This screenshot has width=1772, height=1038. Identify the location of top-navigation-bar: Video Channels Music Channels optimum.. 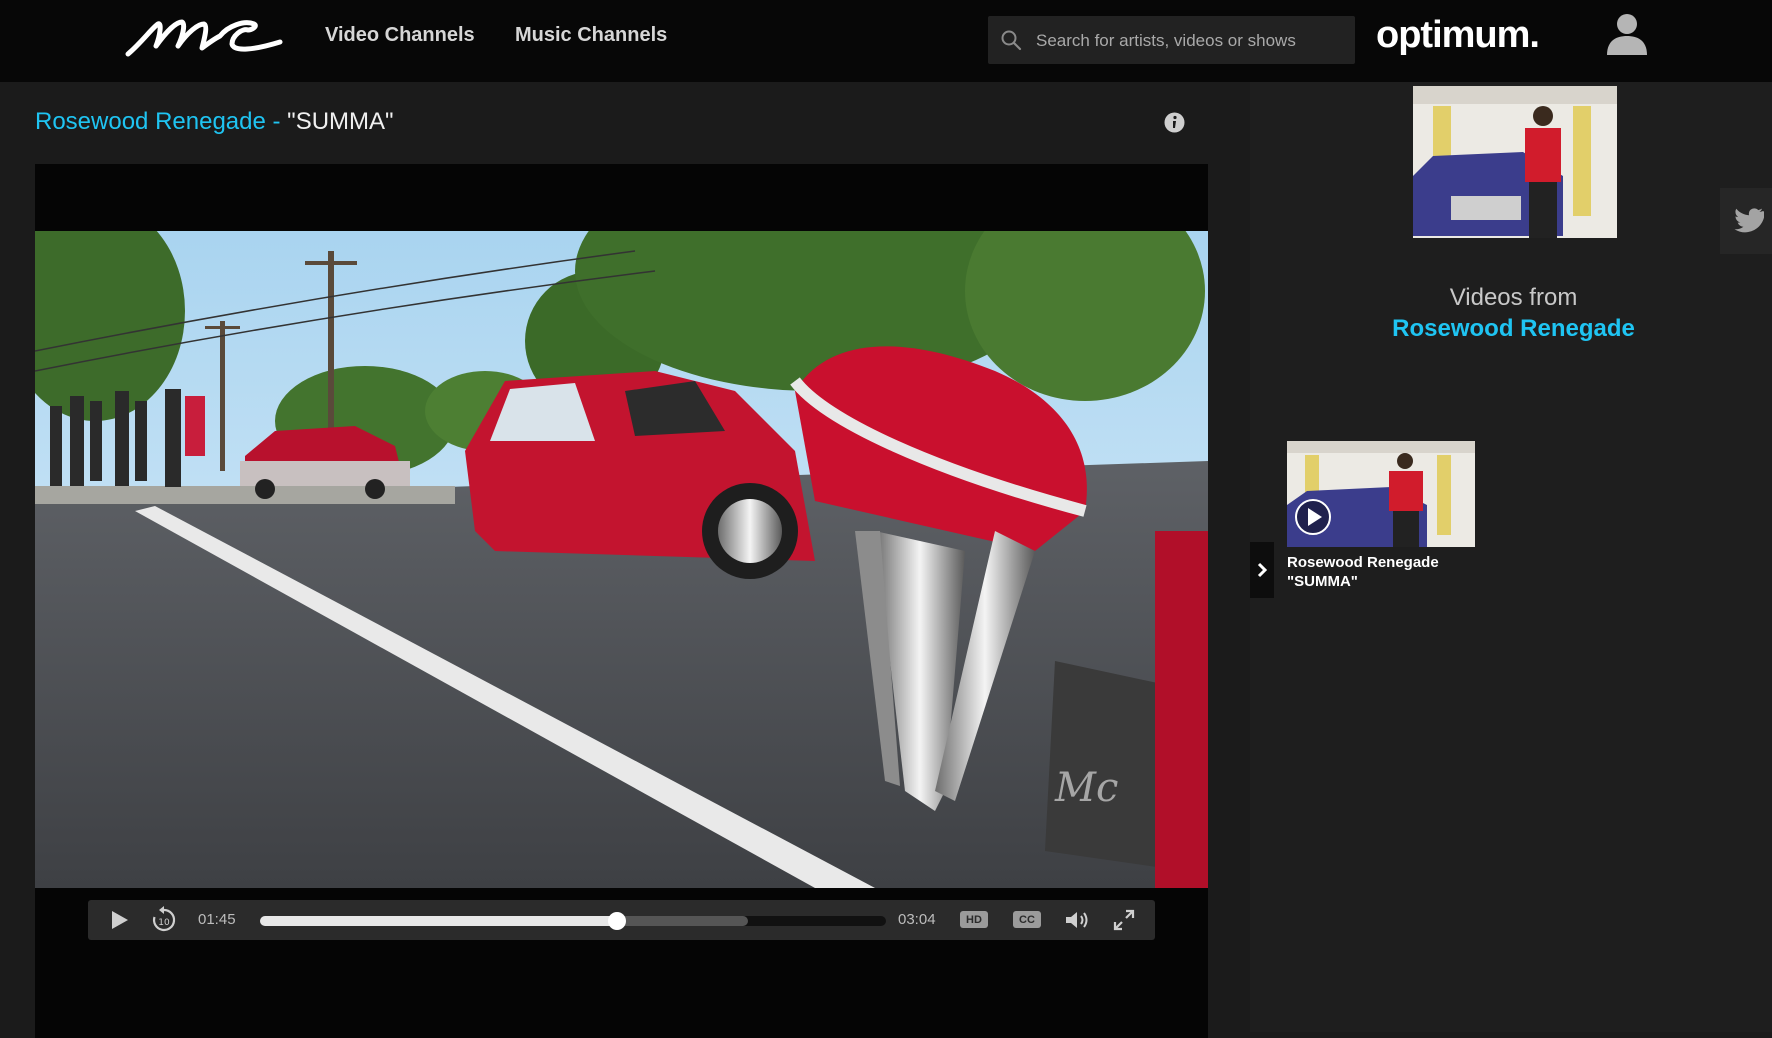
(886, 41).